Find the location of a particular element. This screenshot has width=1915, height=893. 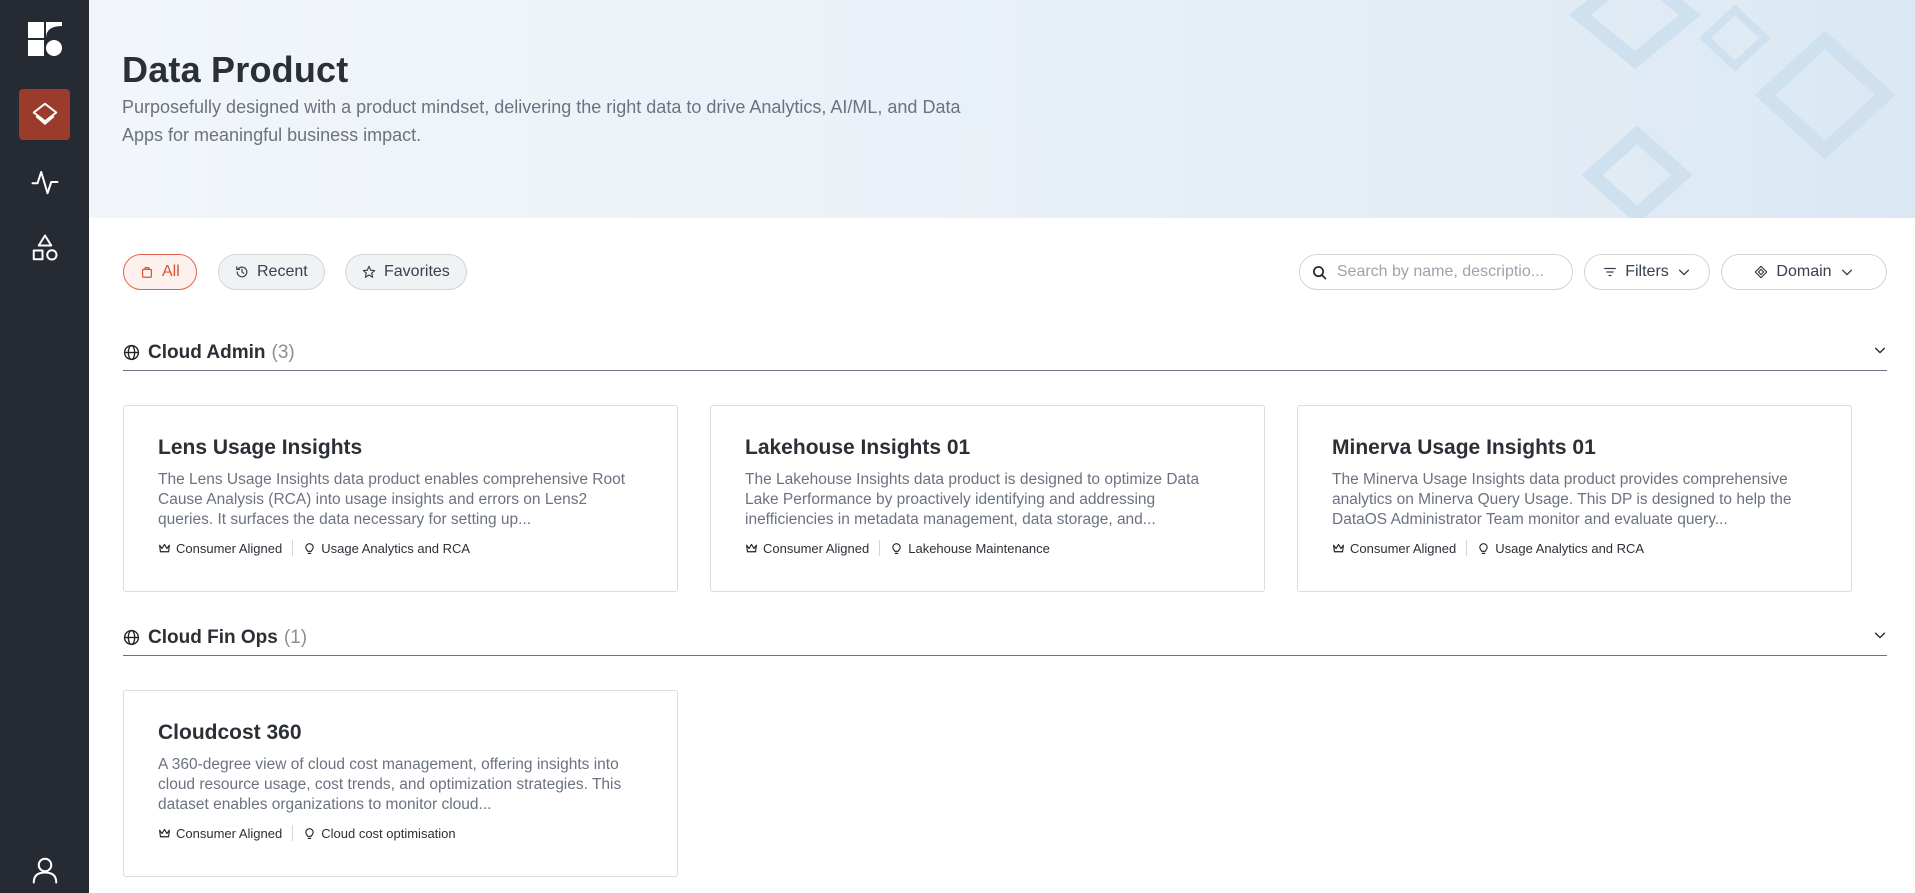

search-box is located at coordinates (1436, 272).